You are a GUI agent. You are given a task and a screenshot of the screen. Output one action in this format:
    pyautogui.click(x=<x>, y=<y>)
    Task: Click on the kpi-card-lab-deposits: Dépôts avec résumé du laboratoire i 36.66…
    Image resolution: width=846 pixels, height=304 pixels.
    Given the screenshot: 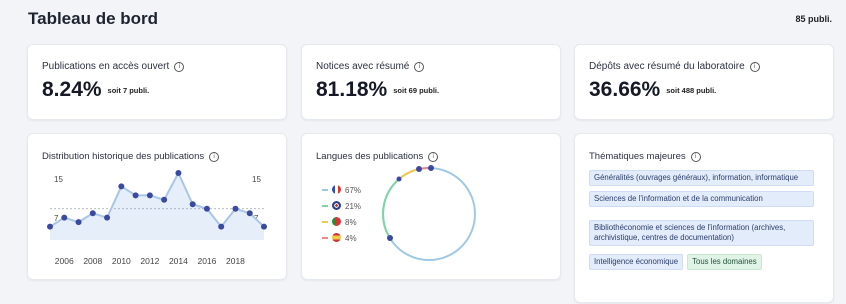 What is the action you would take?
    pyautogui.click(x=704, y=82)
    